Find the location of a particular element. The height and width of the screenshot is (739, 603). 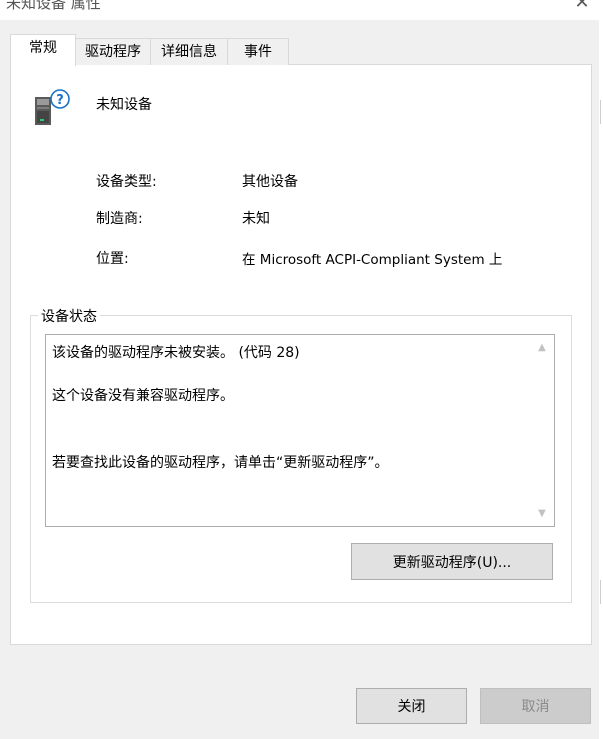

tab-general: 常规 is located at coordinates (43, 50).